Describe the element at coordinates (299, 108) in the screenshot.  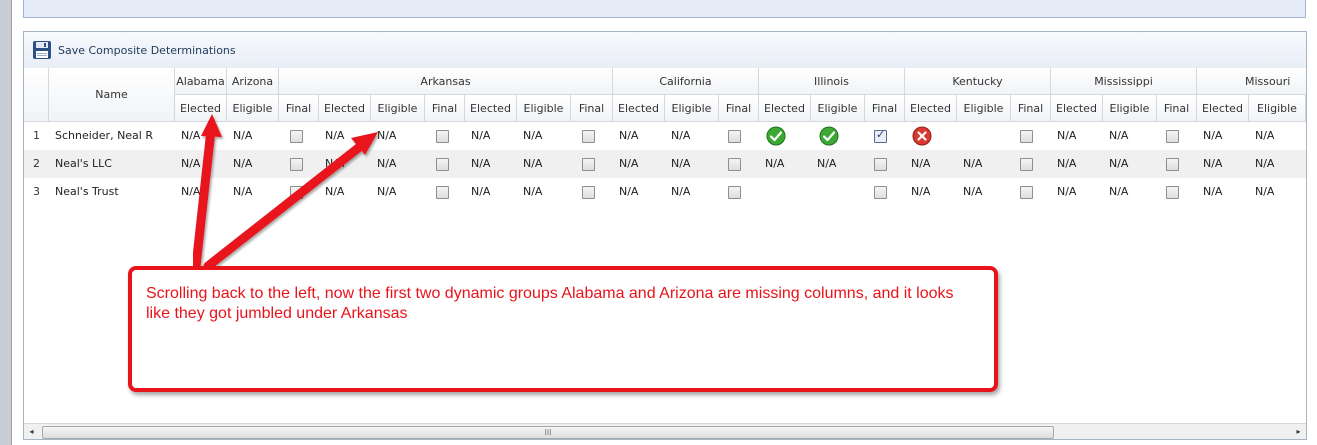
I see `subheader-arkansas-final-1: Final` at that location.